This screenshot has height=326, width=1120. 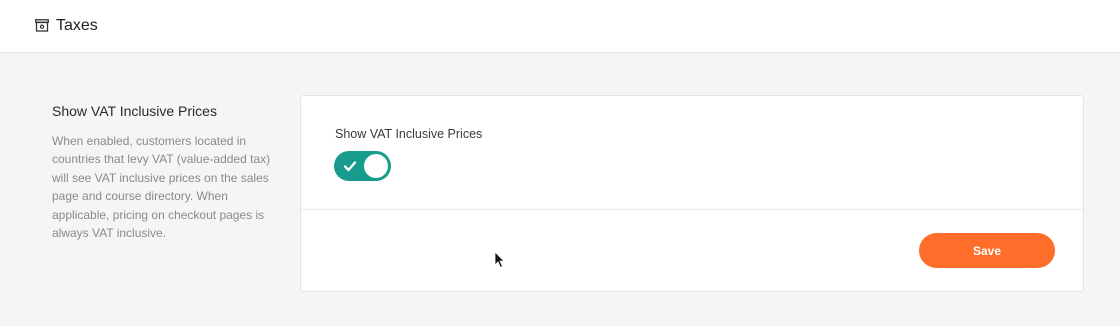 What do you see at coordinates (77, 25) in the screenshot?
I see `page-title: Taxes` at bounding box center [77, 25].